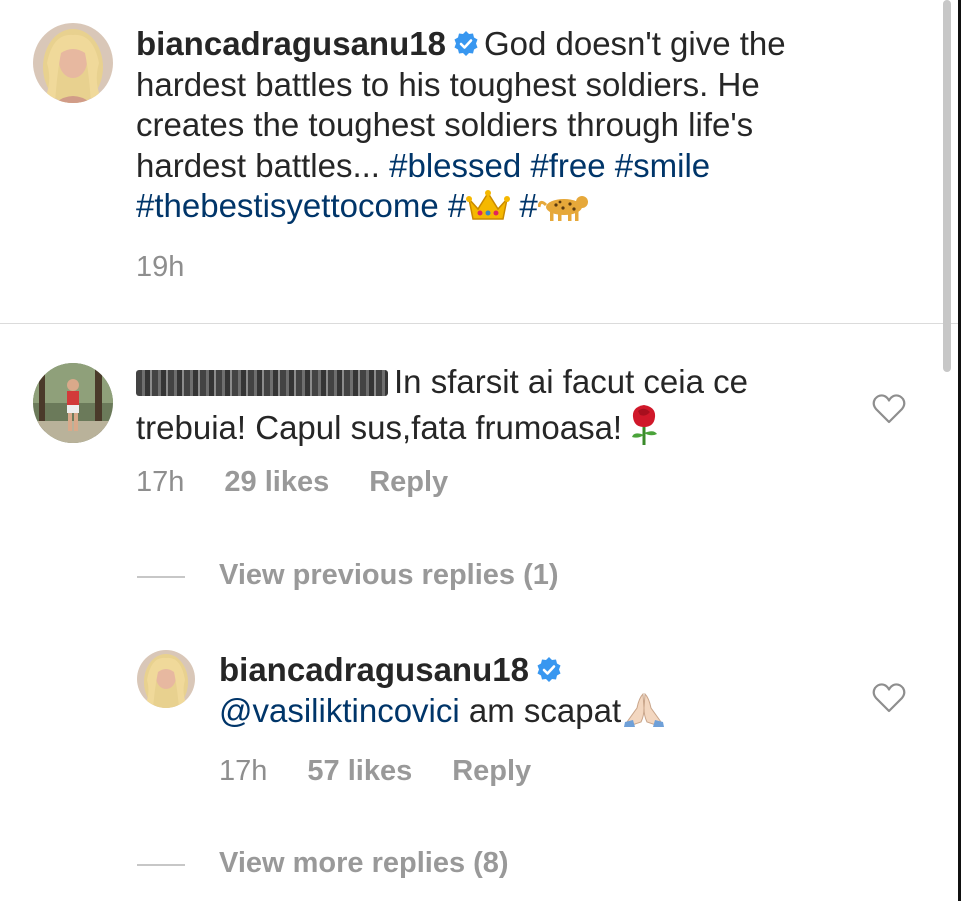  What do you see at coordinates (379, 427) in the screenshot?
I see `comment-1-line-2: trebuia! Capul sus,fata frumoasa!` at bounding box center [379, 427].